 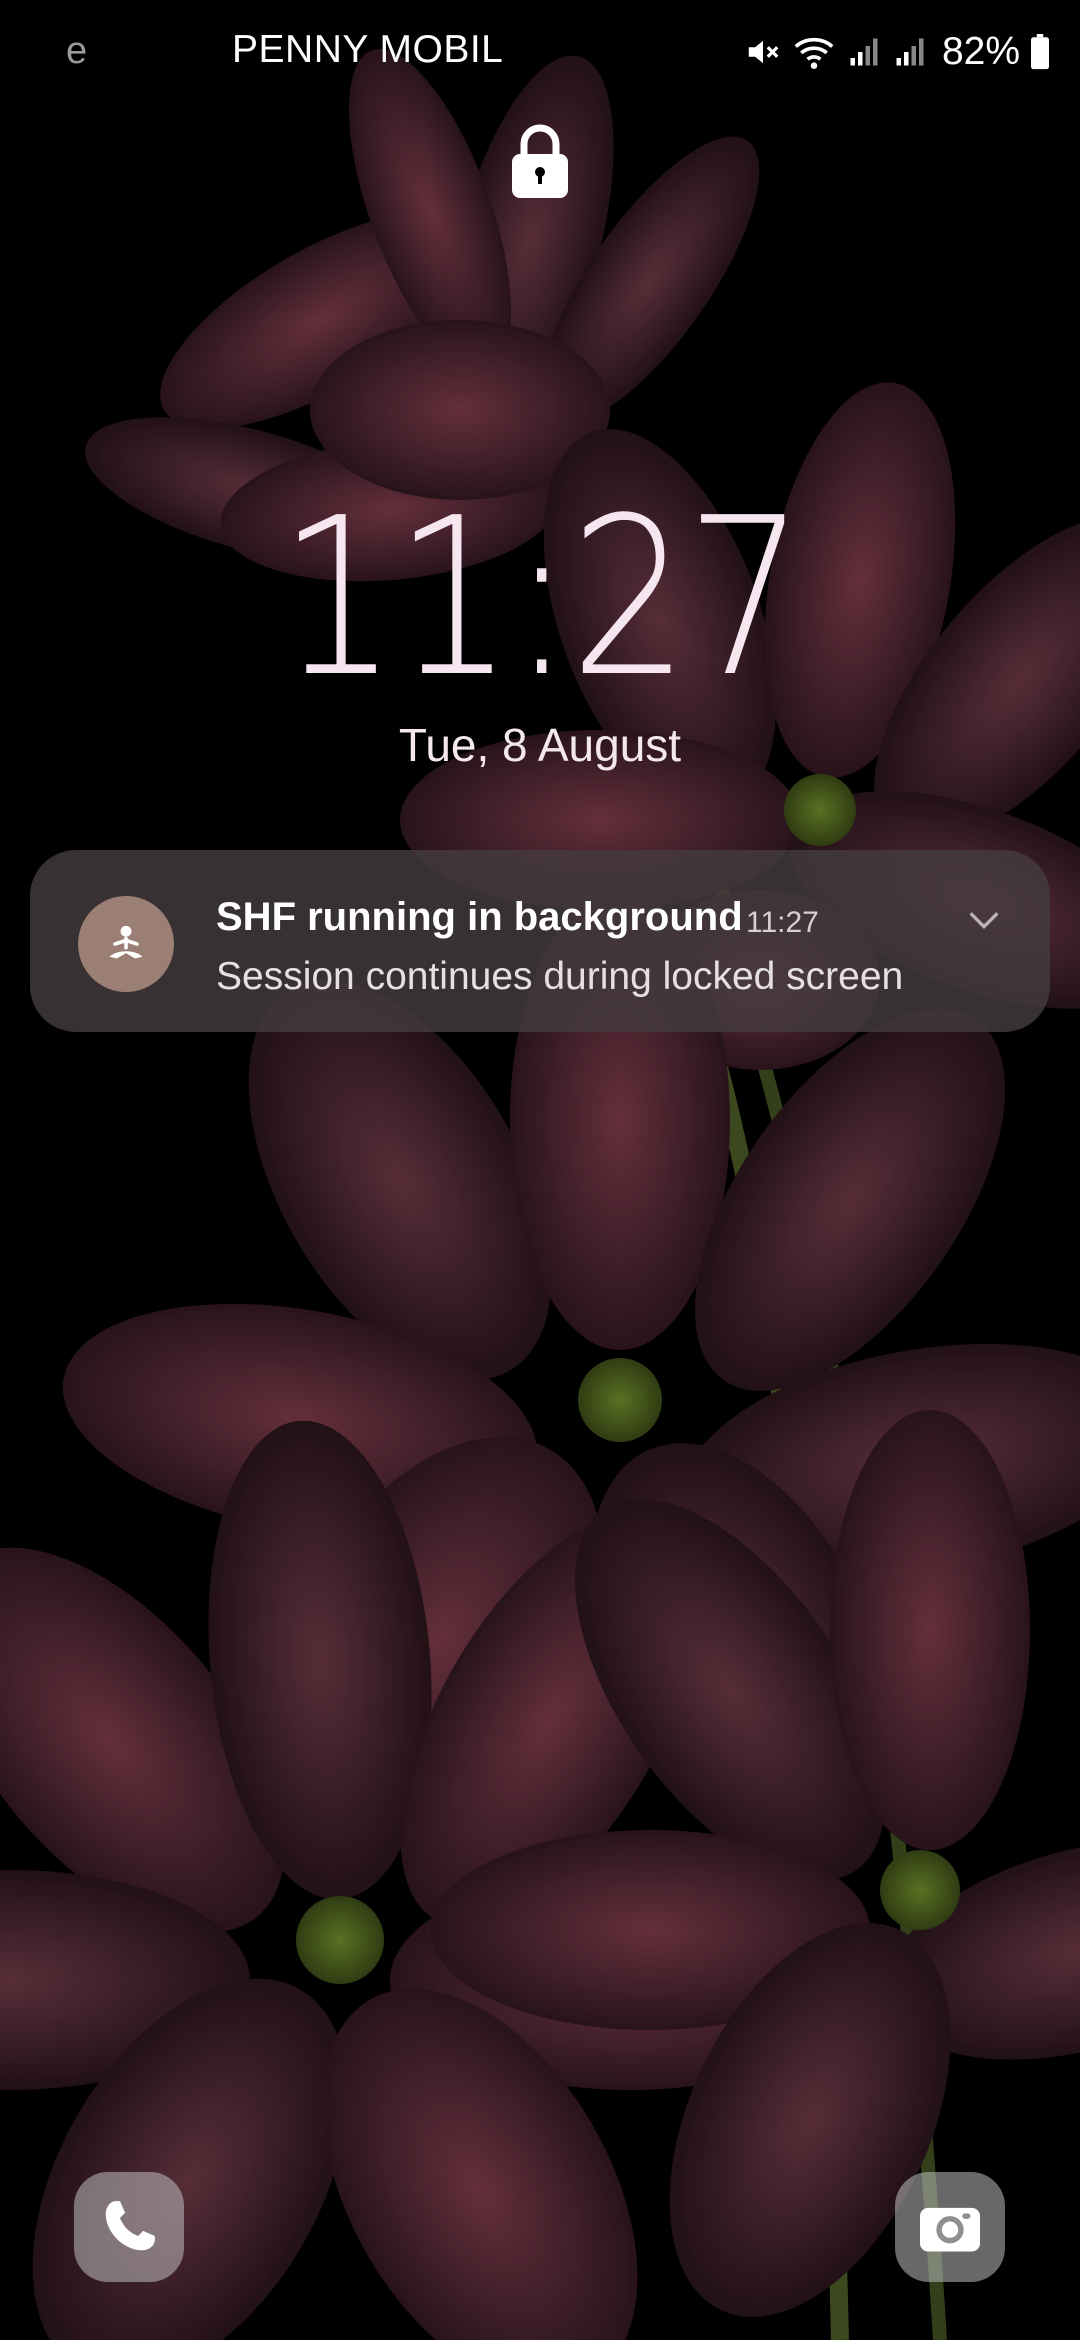 I want to click on phone-shortcut-button, so click(x=129, y=2227).